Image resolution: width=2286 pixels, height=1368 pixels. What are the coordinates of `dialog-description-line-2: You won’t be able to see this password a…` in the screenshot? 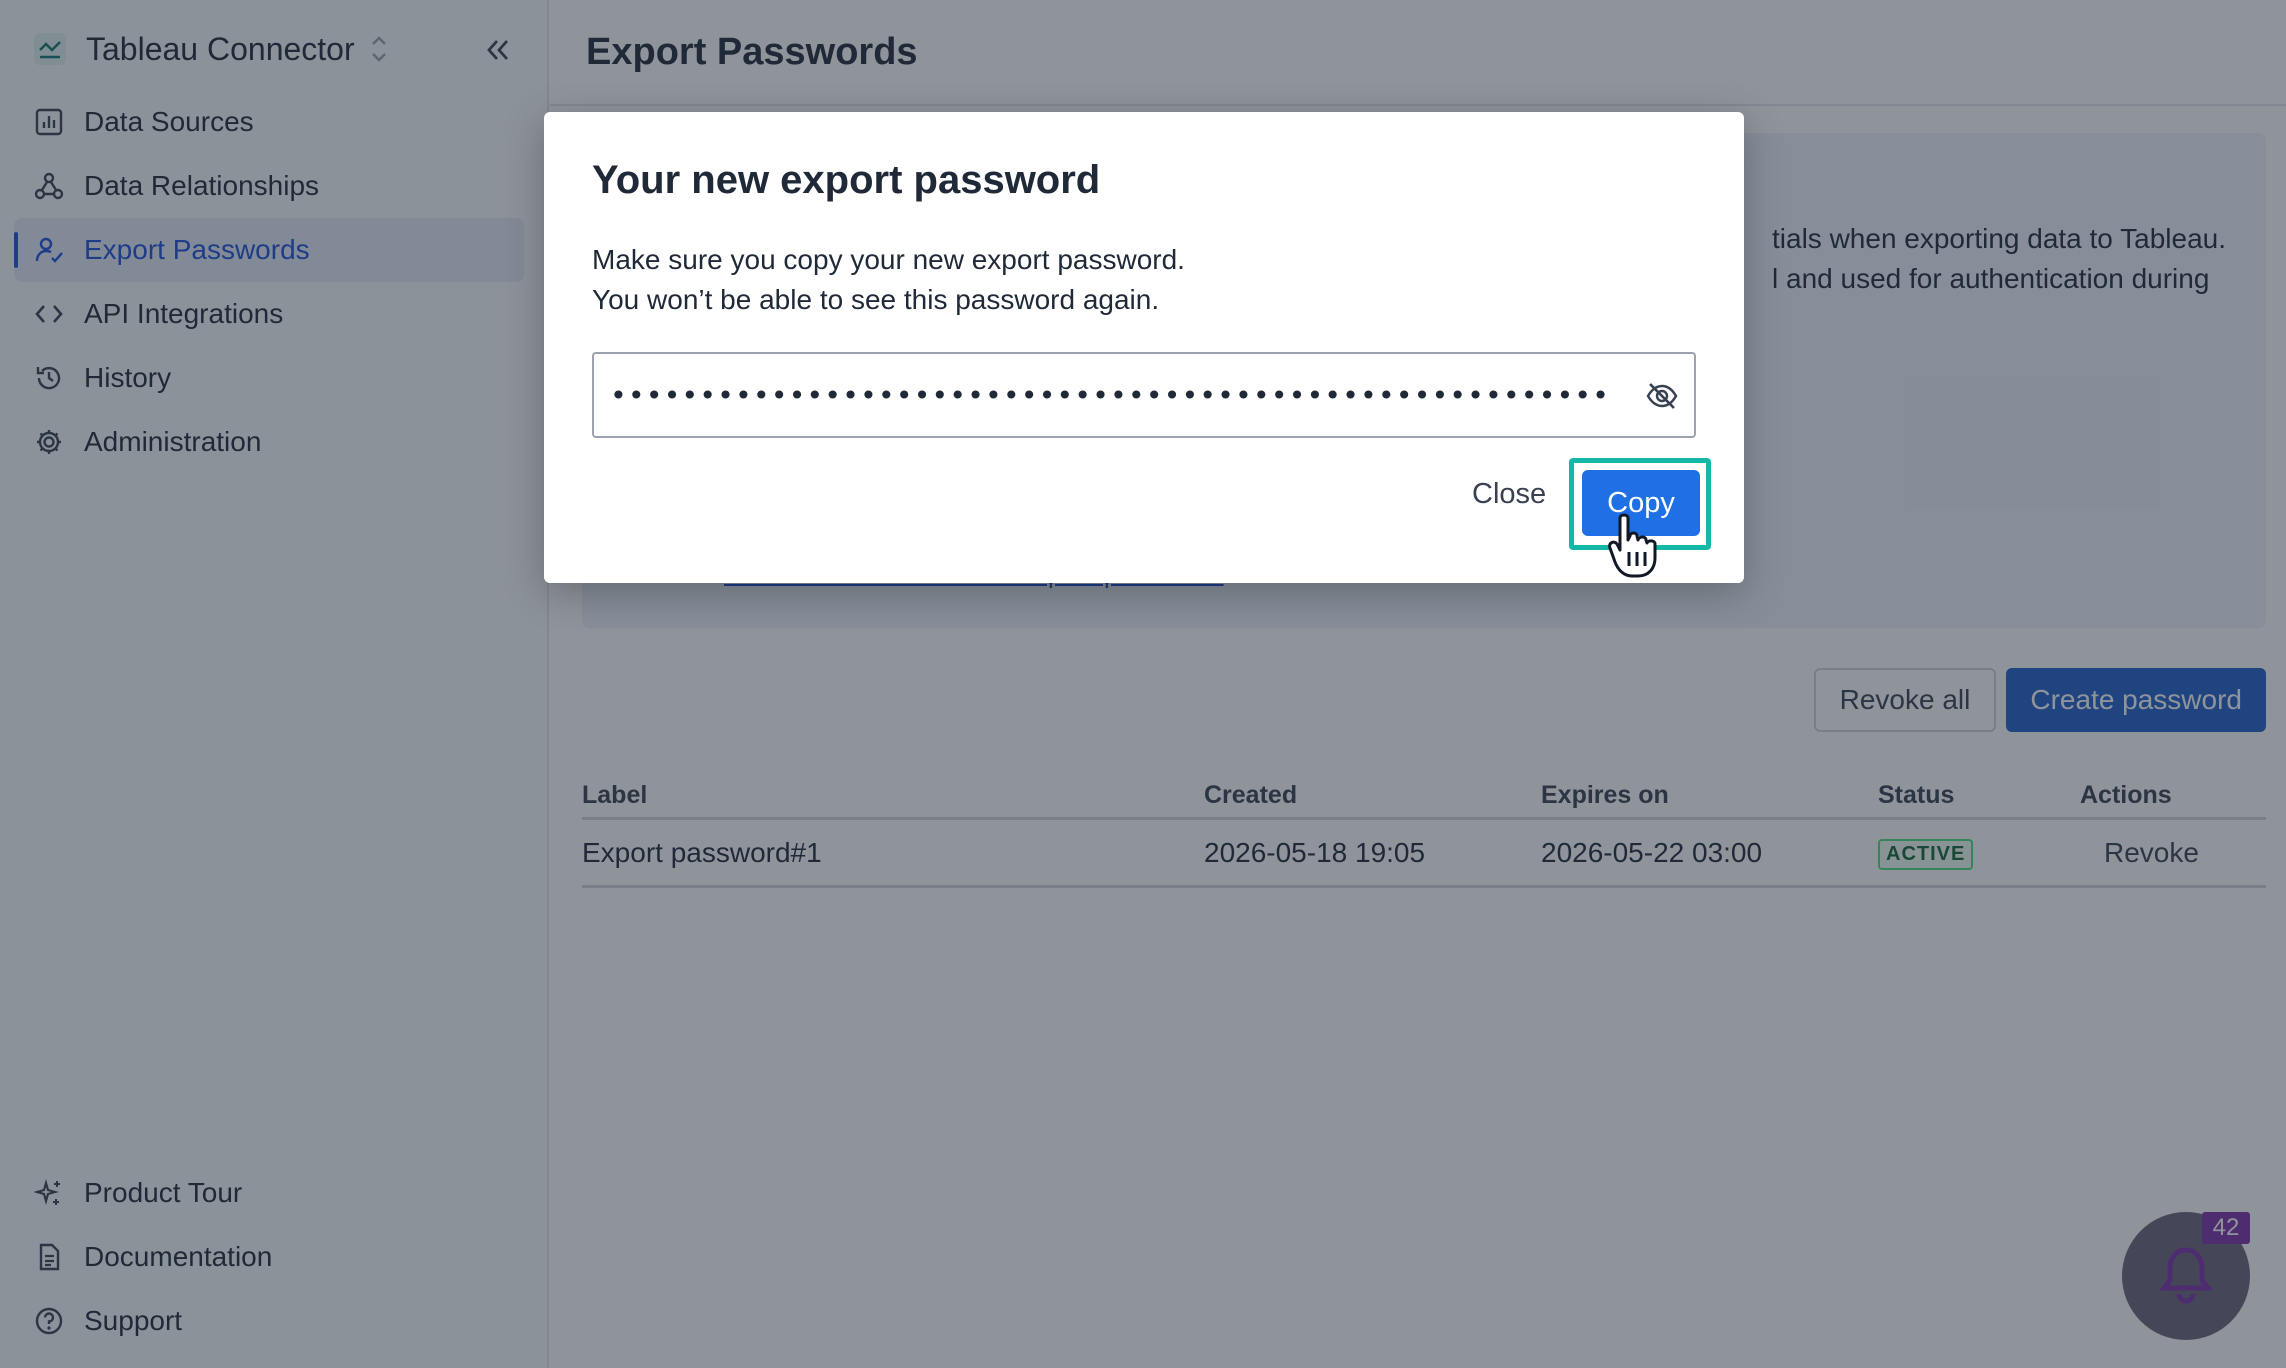 It's located at (876, 299).